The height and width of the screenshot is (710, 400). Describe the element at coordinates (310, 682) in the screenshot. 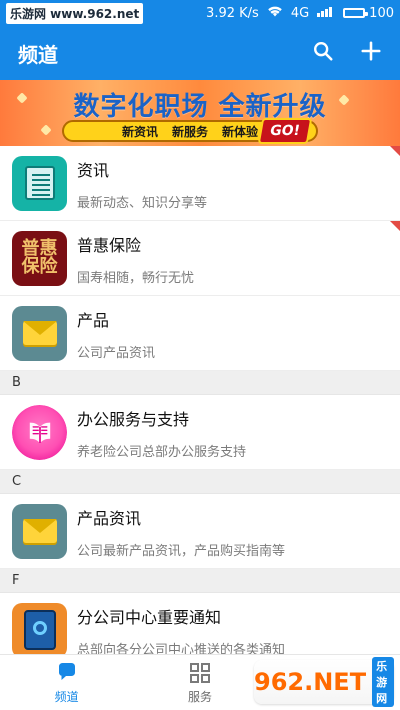

I see `watermark-main: 962.NET` at that location.